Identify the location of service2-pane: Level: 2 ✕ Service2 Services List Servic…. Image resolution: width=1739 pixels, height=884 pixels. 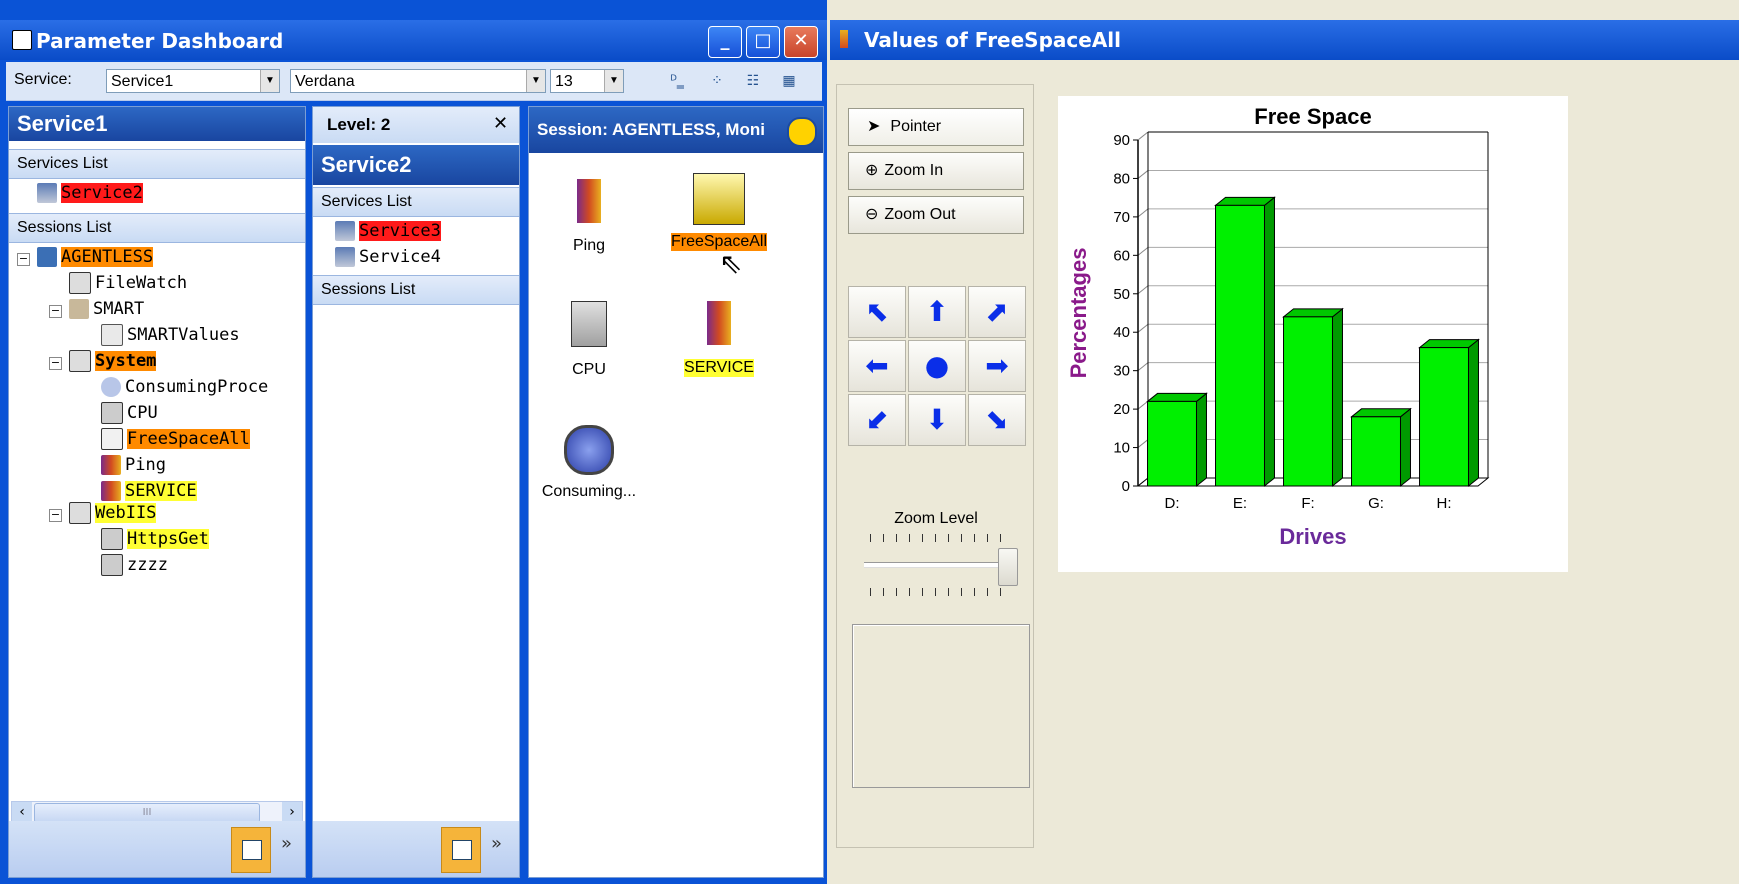
(416, 492).